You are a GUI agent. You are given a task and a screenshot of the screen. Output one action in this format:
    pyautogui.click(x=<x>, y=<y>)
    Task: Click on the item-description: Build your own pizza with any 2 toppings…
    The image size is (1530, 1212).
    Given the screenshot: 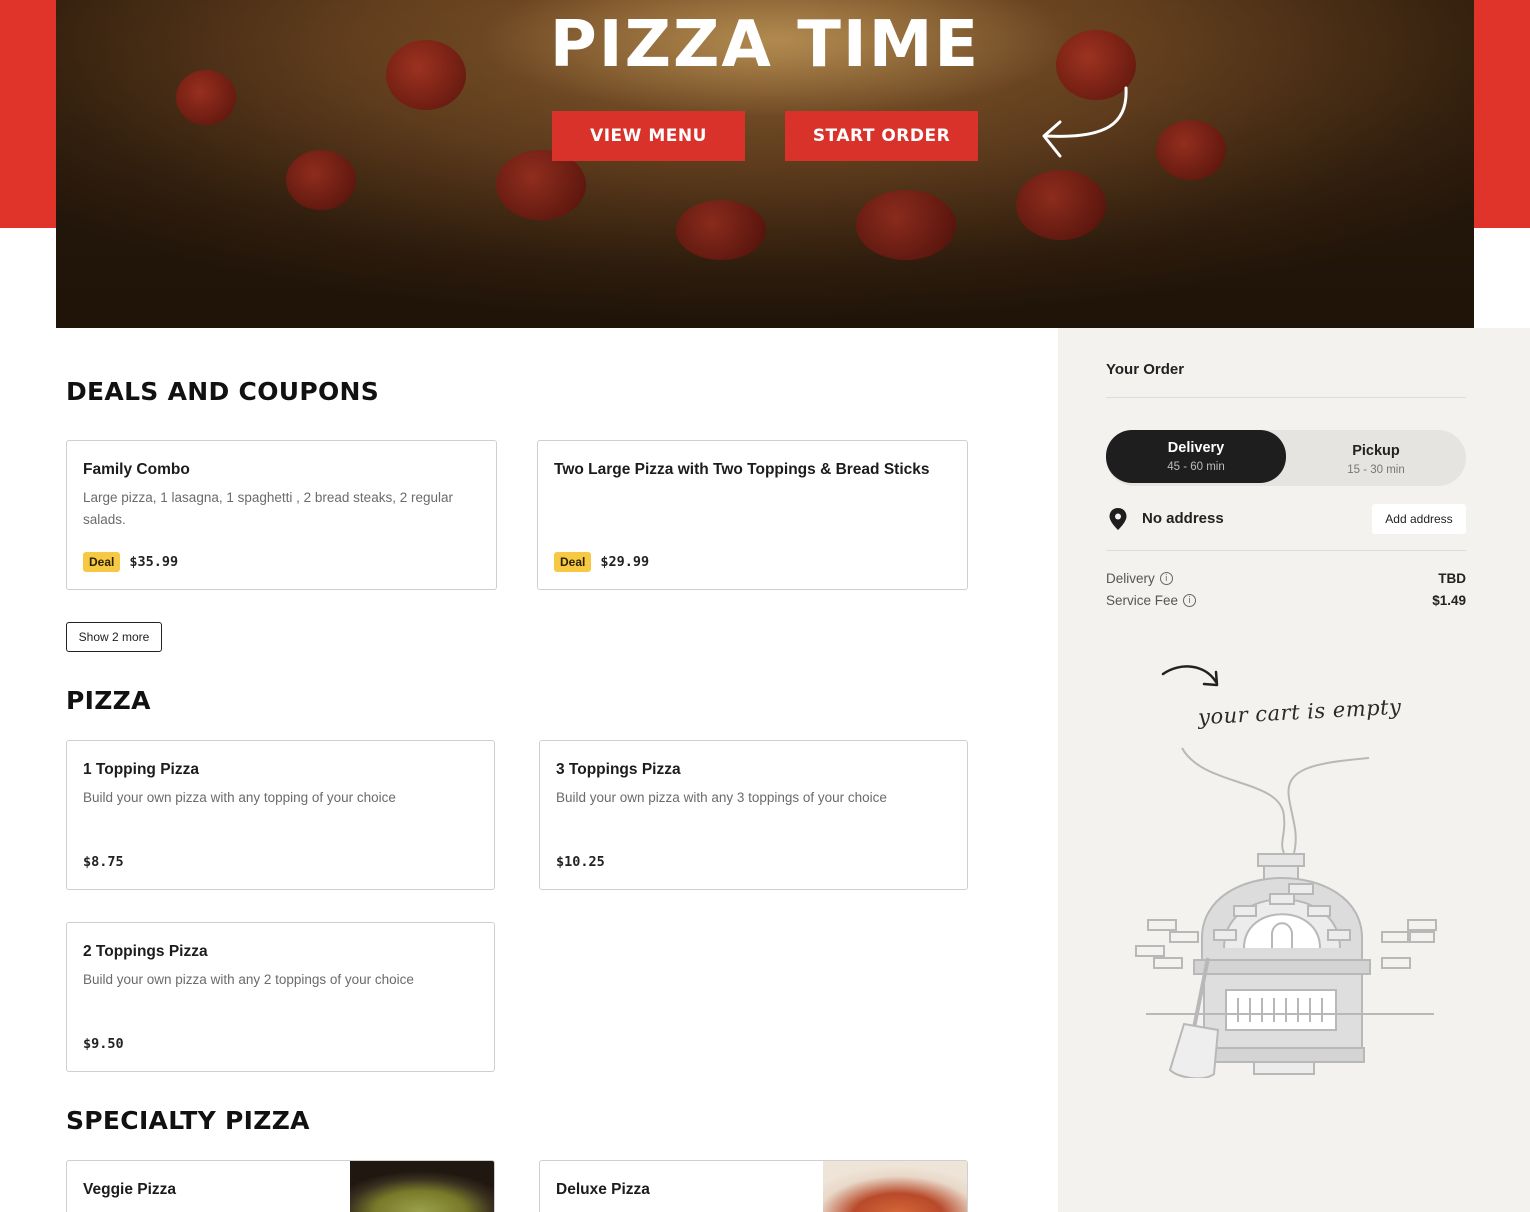 What is the action you would take?
    pyautogui.click(x=248, y=979)
    